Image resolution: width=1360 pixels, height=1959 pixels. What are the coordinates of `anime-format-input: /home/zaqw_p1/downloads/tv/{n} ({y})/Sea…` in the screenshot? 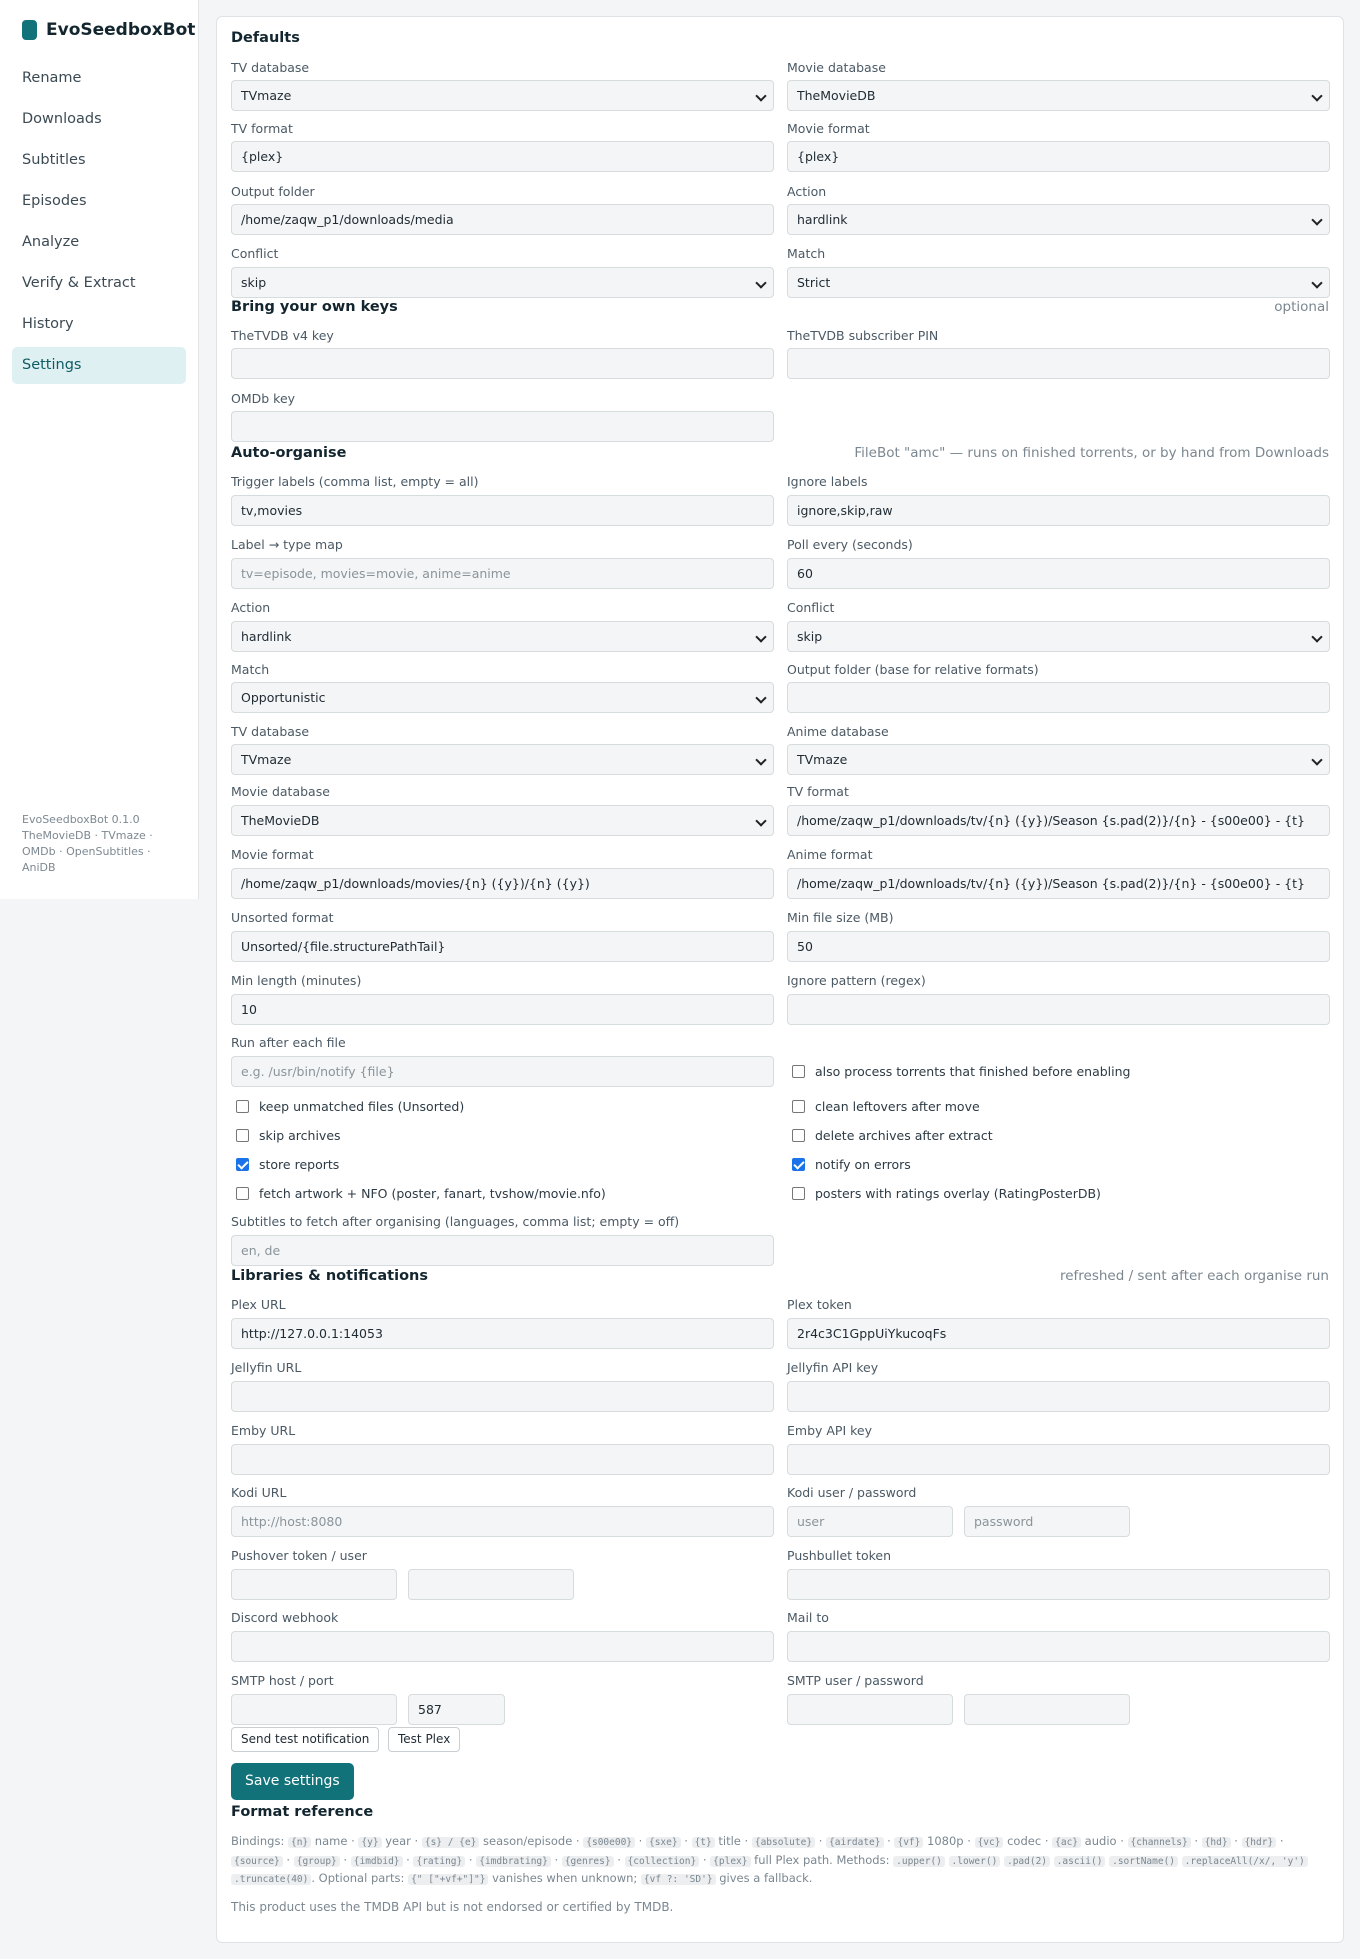 It's located at (1058, 883).